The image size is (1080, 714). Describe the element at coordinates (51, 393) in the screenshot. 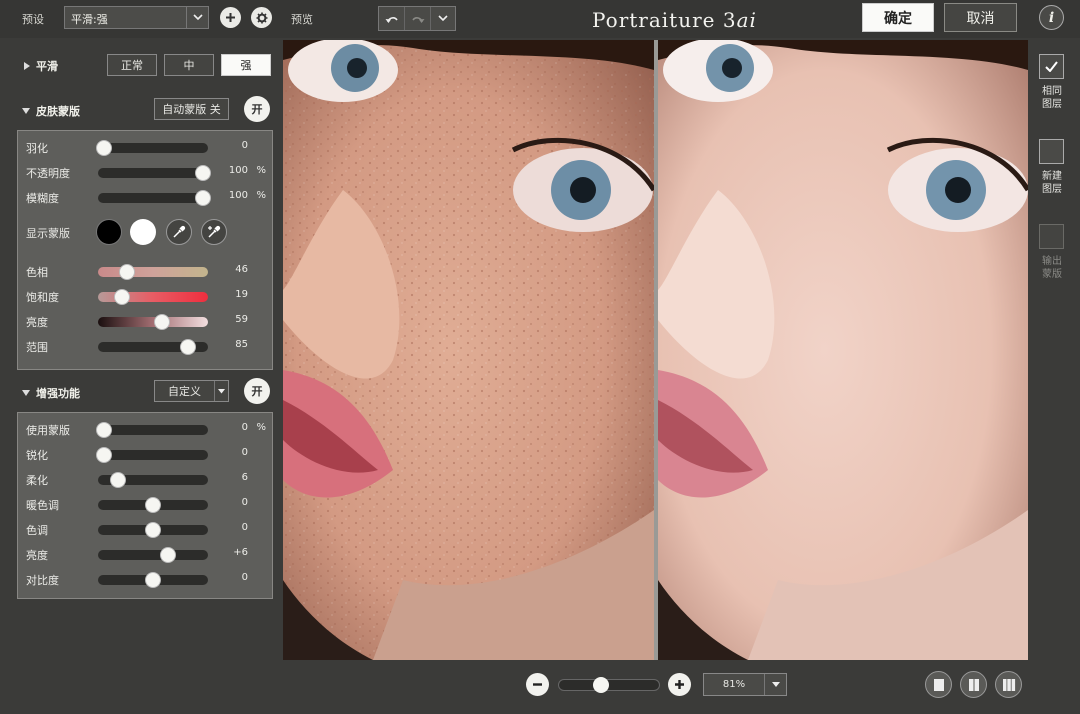

I see `enhancements-section-header: 增强功能` at that location.